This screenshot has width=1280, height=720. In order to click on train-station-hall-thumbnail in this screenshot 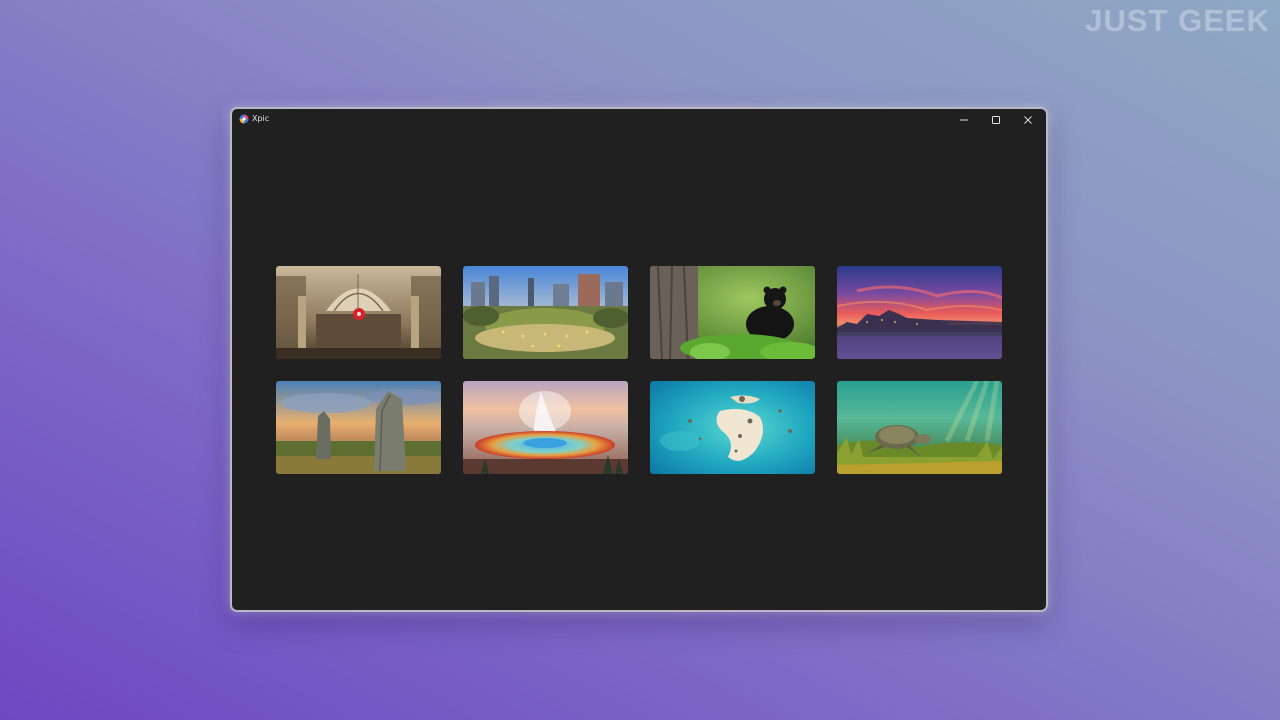, I will do `click(358, 312)`.